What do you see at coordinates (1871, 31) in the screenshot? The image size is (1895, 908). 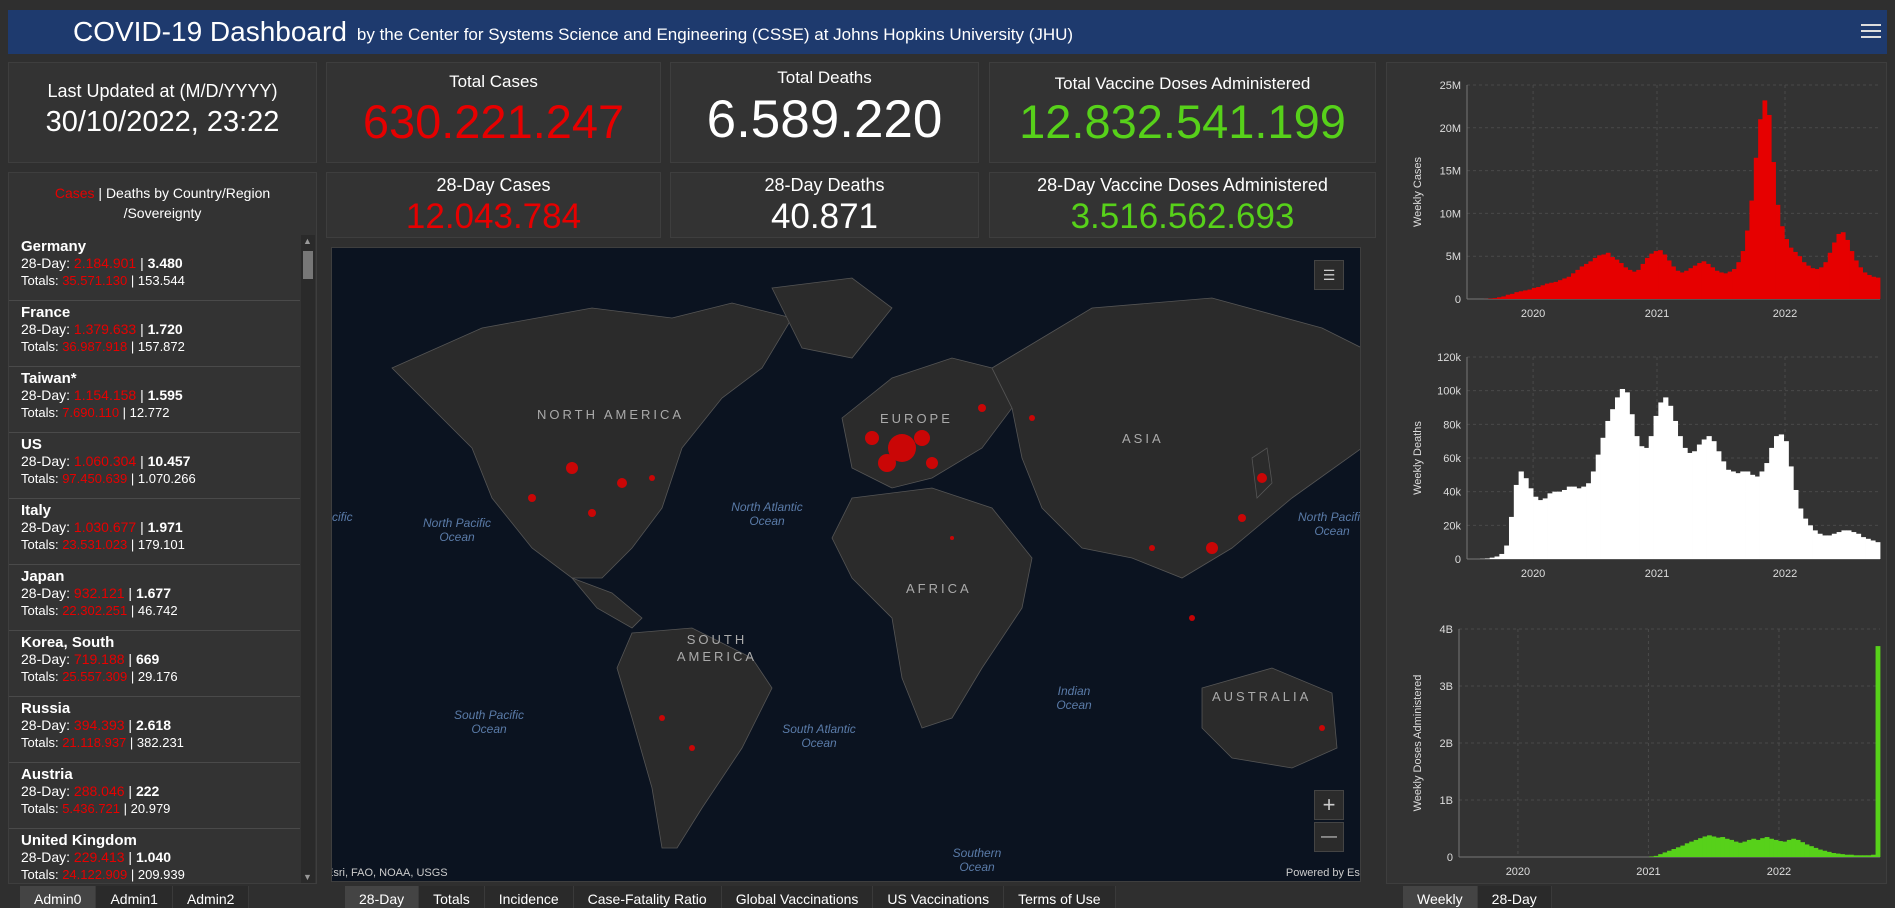 I see `hamburger-menu-icon` at bounding box center [1871, 31].